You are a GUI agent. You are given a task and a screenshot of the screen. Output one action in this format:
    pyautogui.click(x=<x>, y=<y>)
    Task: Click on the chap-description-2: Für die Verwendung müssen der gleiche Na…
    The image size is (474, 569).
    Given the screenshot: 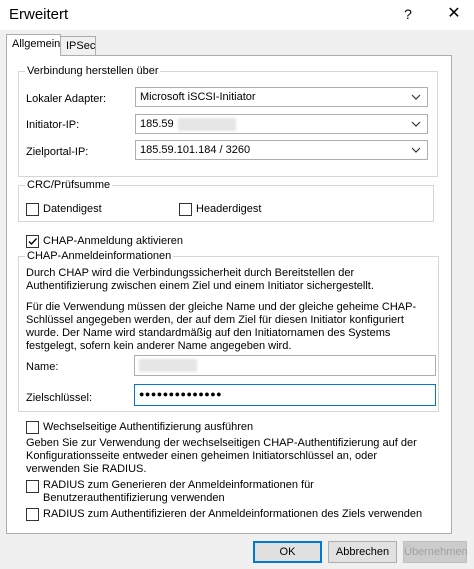 What is the action you would take?
    pyautogui.click(x=221, y=326)
    